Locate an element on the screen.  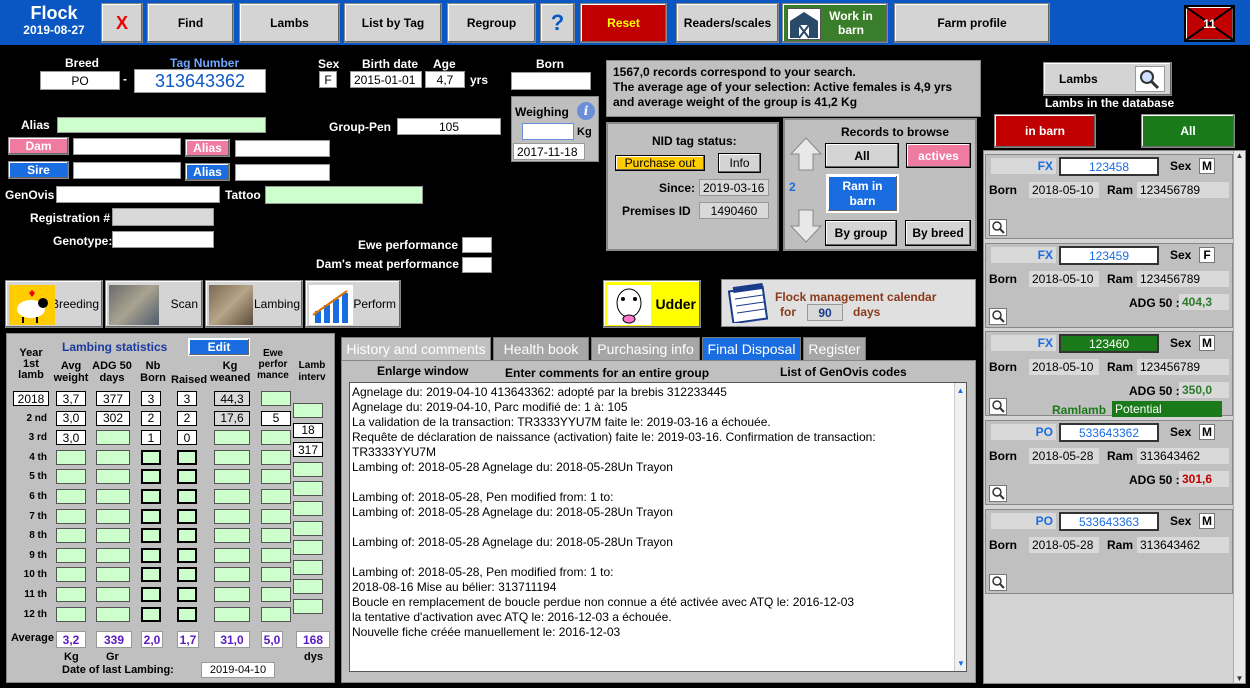
alert-count-button: 11 is located at coordinates (1209, 23).